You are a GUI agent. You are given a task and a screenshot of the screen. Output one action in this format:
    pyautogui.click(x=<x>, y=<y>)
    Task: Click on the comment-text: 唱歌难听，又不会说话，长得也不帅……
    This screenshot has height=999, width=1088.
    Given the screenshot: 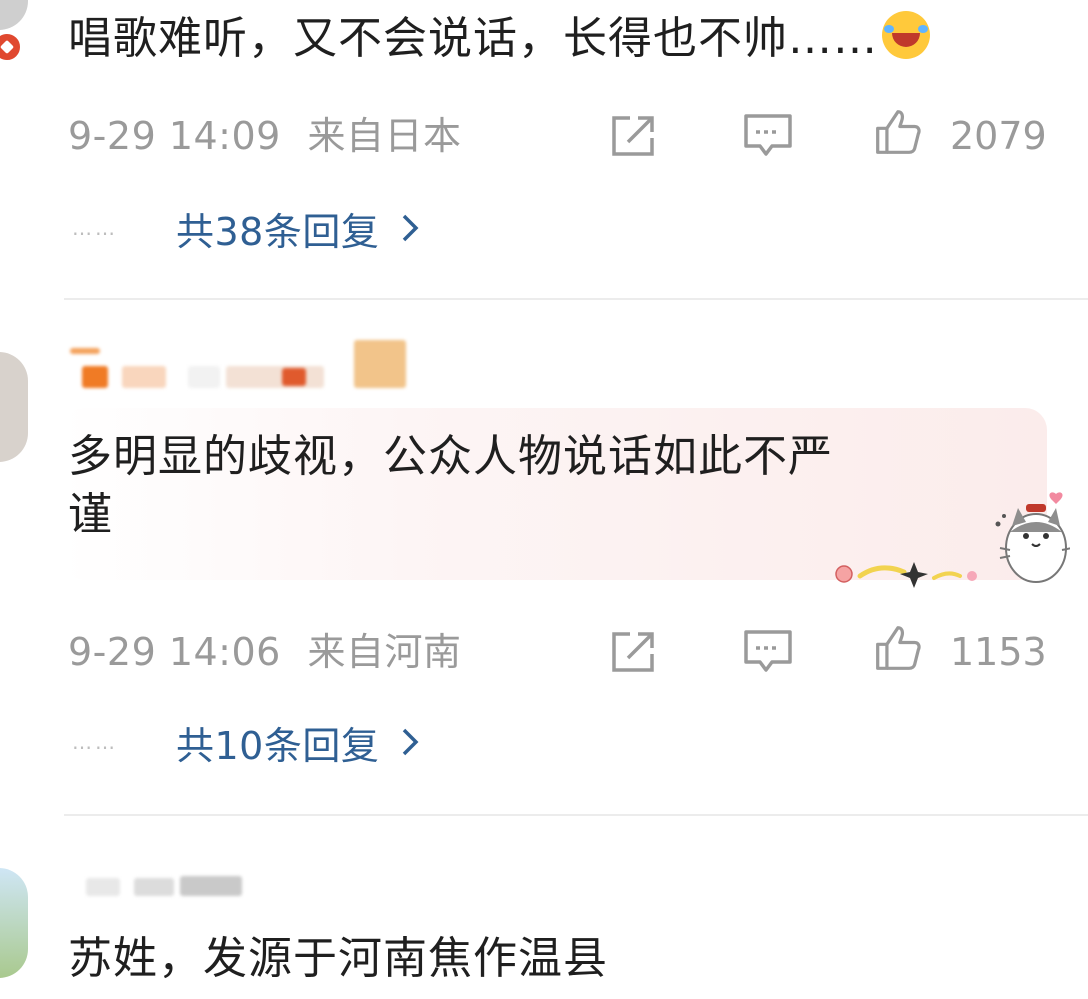 What is the action you would take?
    pyautogui.click(x=543, y=39)
    